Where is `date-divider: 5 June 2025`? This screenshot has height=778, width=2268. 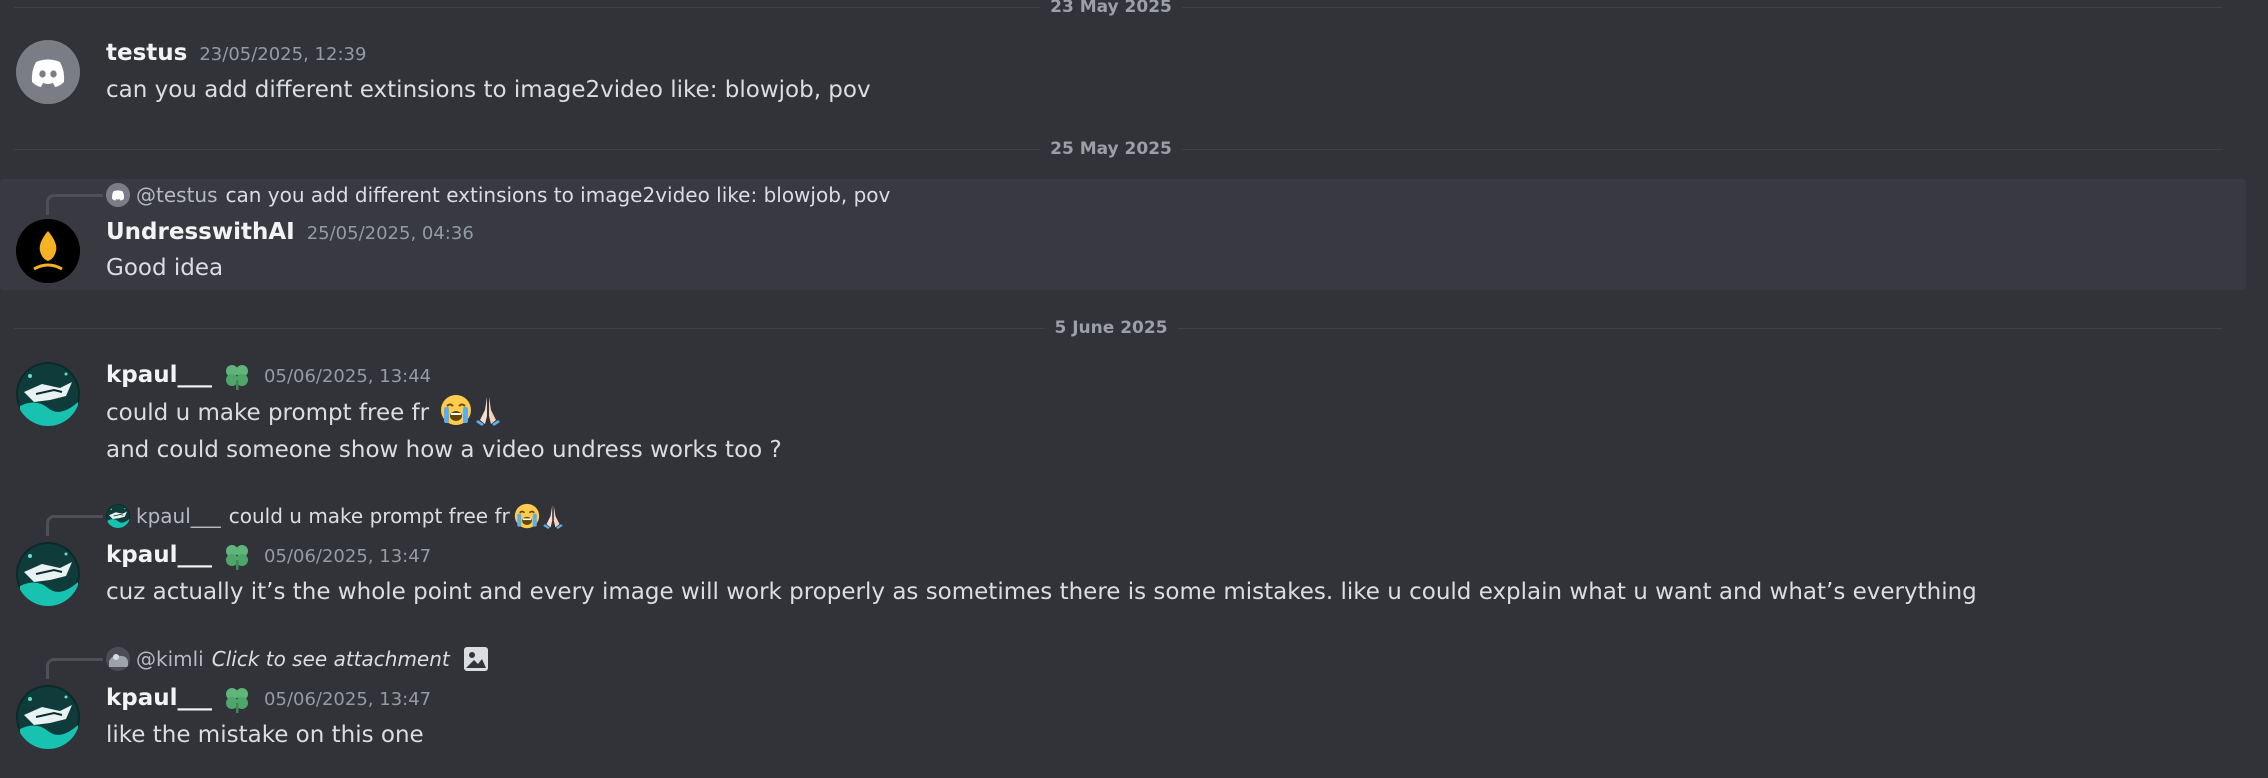 date-divider: 5 June 2025 is located at coordinates (1111, 328).